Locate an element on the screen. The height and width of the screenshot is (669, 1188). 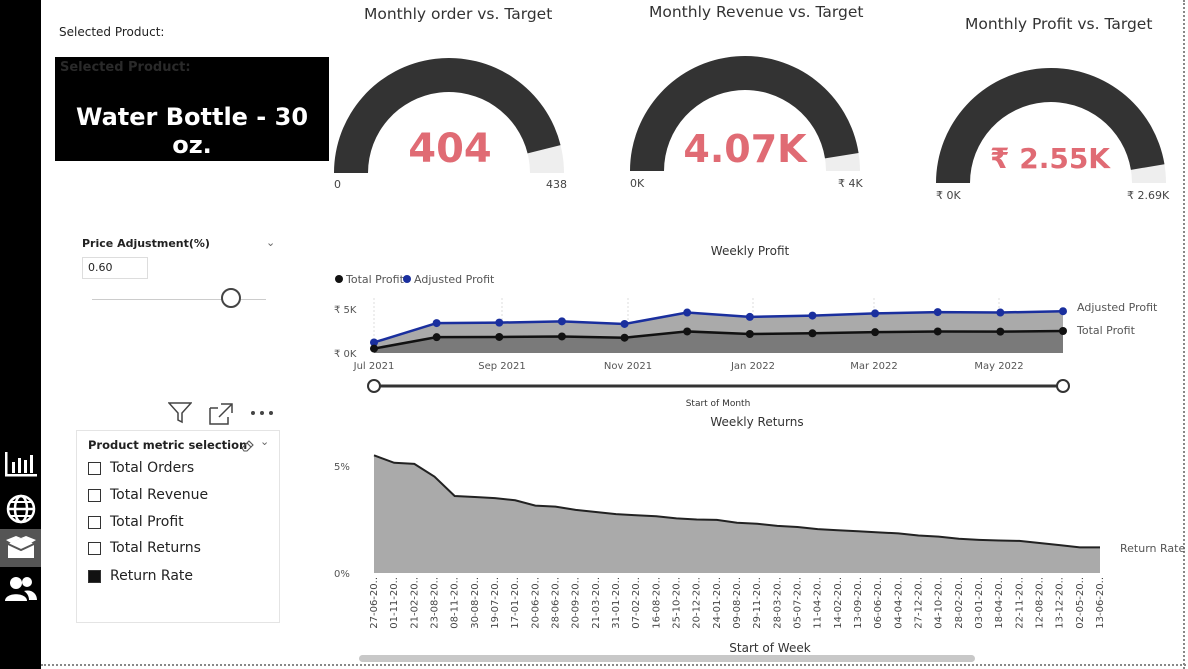
legend-label: Adjusted Profit is located at coordinates (454, 279).